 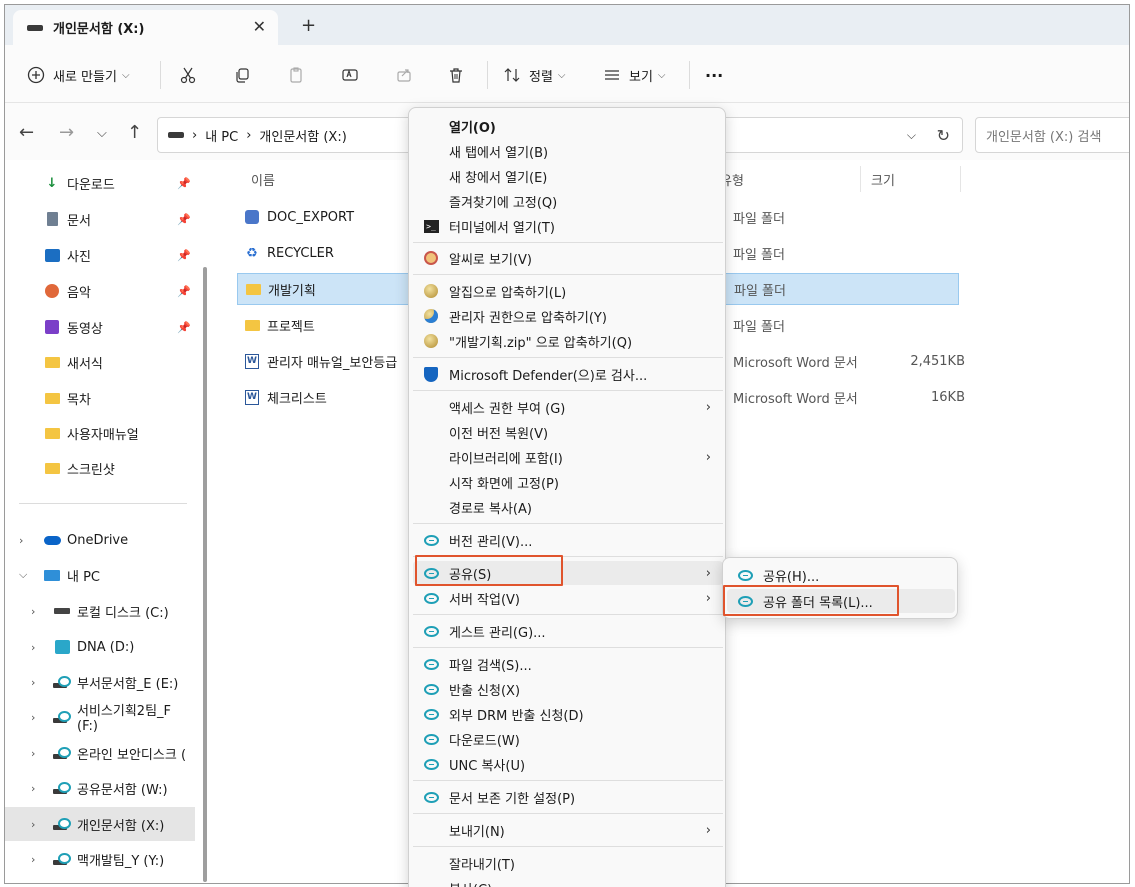 I want to click on sidebar-scrollbar, so click(x=205, y=574).